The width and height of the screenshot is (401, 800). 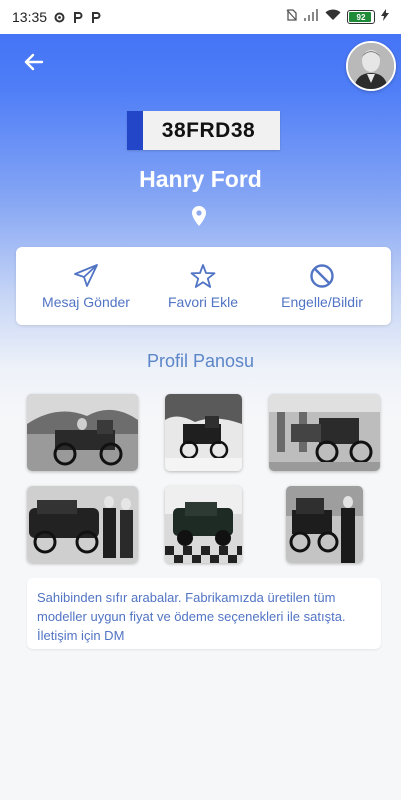 I want to click on block-report-label: Engelle/Bildir, so click(x=322, y=302).